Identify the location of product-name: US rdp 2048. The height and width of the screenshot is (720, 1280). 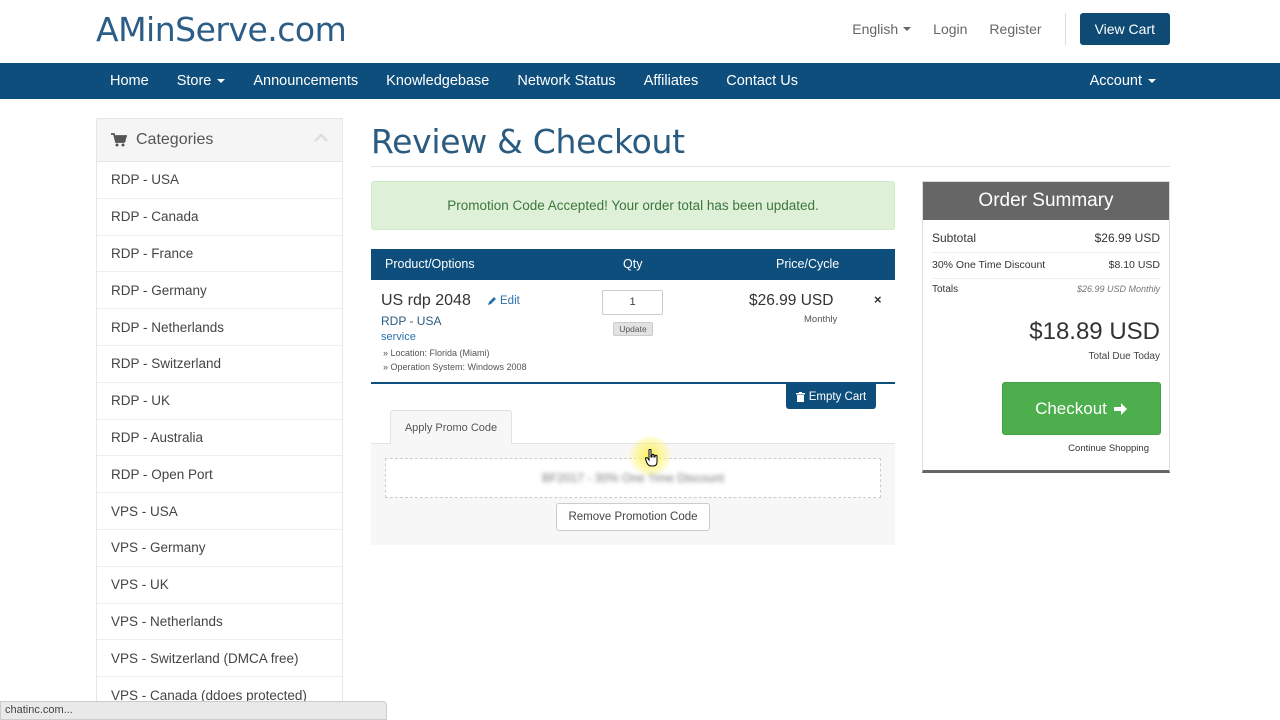
(426, 300).